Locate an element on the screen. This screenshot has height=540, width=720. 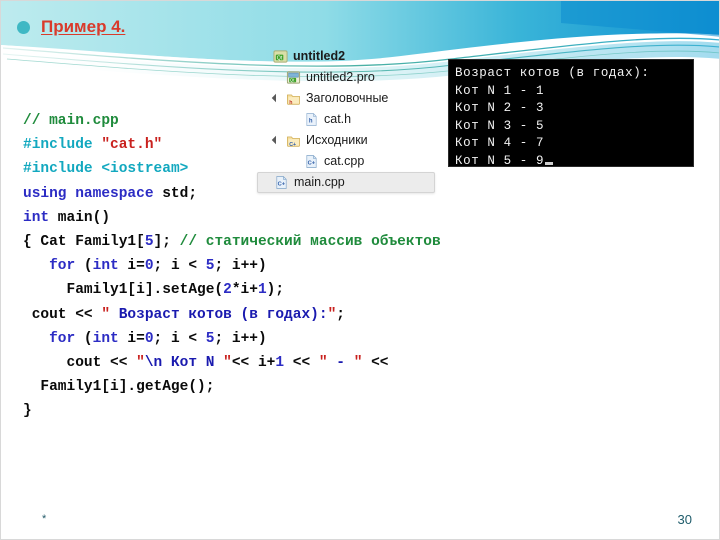
footer-star: * is located at coordinates (44, 519).